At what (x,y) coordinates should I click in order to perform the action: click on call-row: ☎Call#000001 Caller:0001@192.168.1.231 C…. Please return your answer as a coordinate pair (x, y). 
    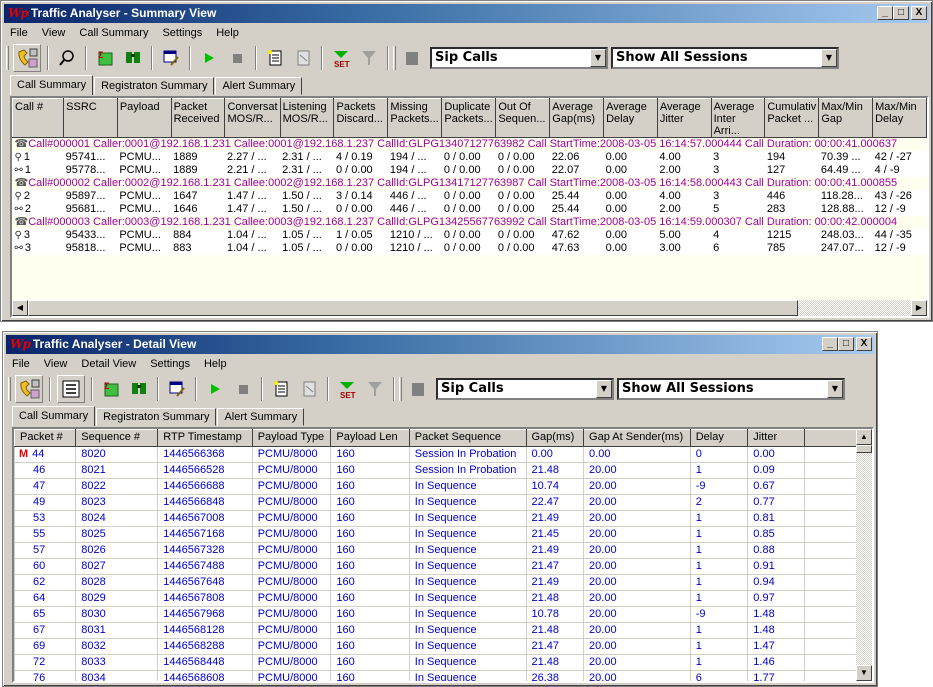
    Looking at the image, I should click on (469, 144).